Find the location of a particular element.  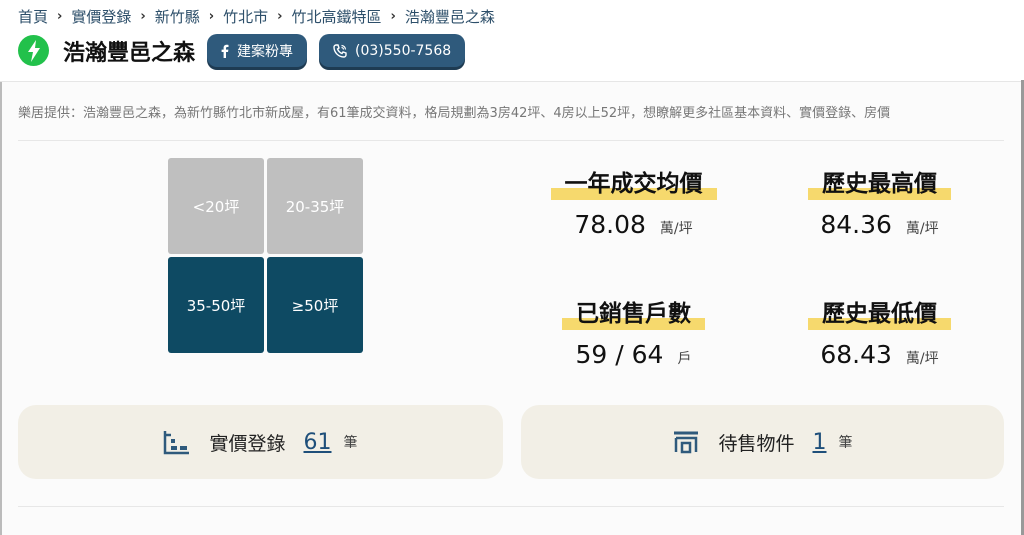

stat-min-price-unit: 萬/坪 is located at coordinates (922, 359).